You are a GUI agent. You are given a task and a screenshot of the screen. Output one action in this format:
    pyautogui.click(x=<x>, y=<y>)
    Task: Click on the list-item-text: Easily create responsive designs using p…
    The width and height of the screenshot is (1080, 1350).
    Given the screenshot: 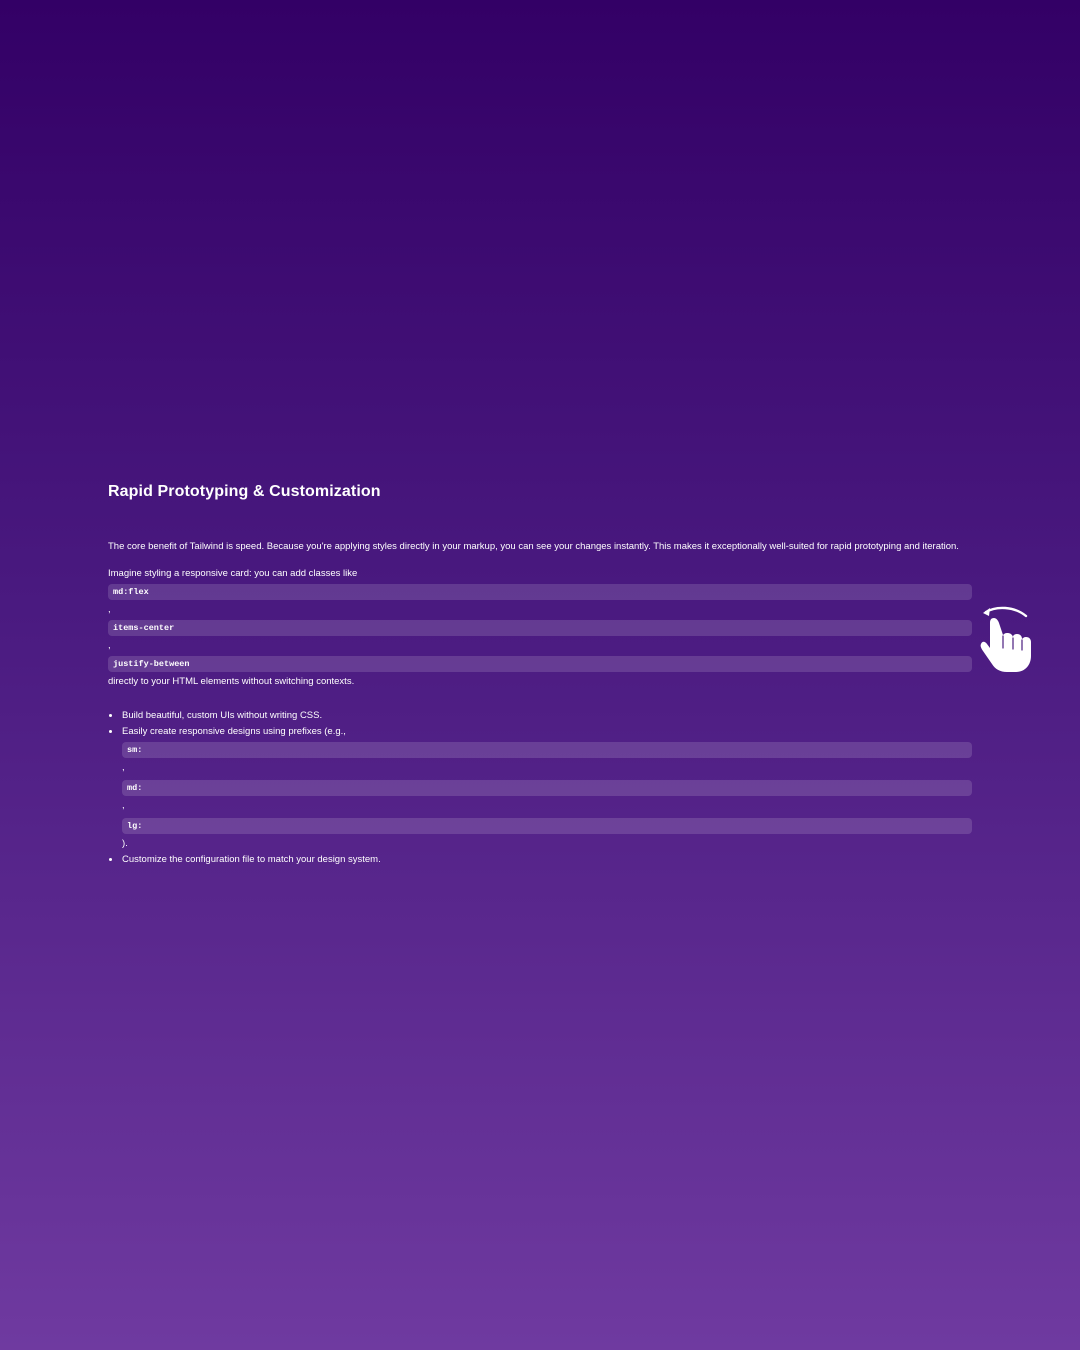 What is the action you would take?
    pyautogui.click(x=234, y=731)
    